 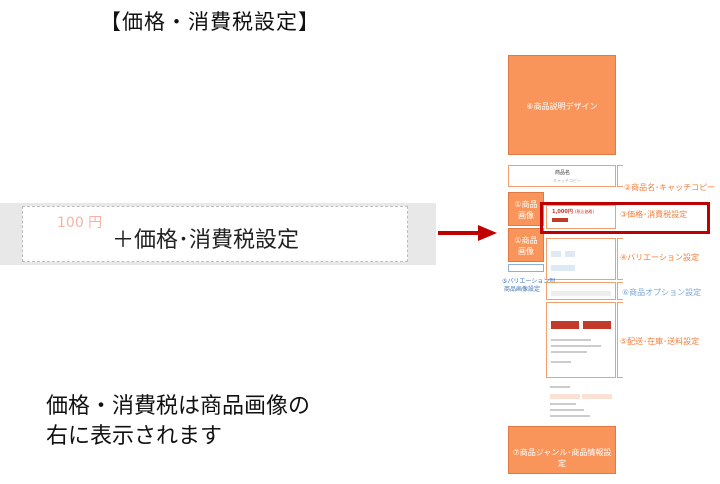 I want to click on genre-block: ⑦商品ジャンル･商品情報設定, so click(x=562, y=450).